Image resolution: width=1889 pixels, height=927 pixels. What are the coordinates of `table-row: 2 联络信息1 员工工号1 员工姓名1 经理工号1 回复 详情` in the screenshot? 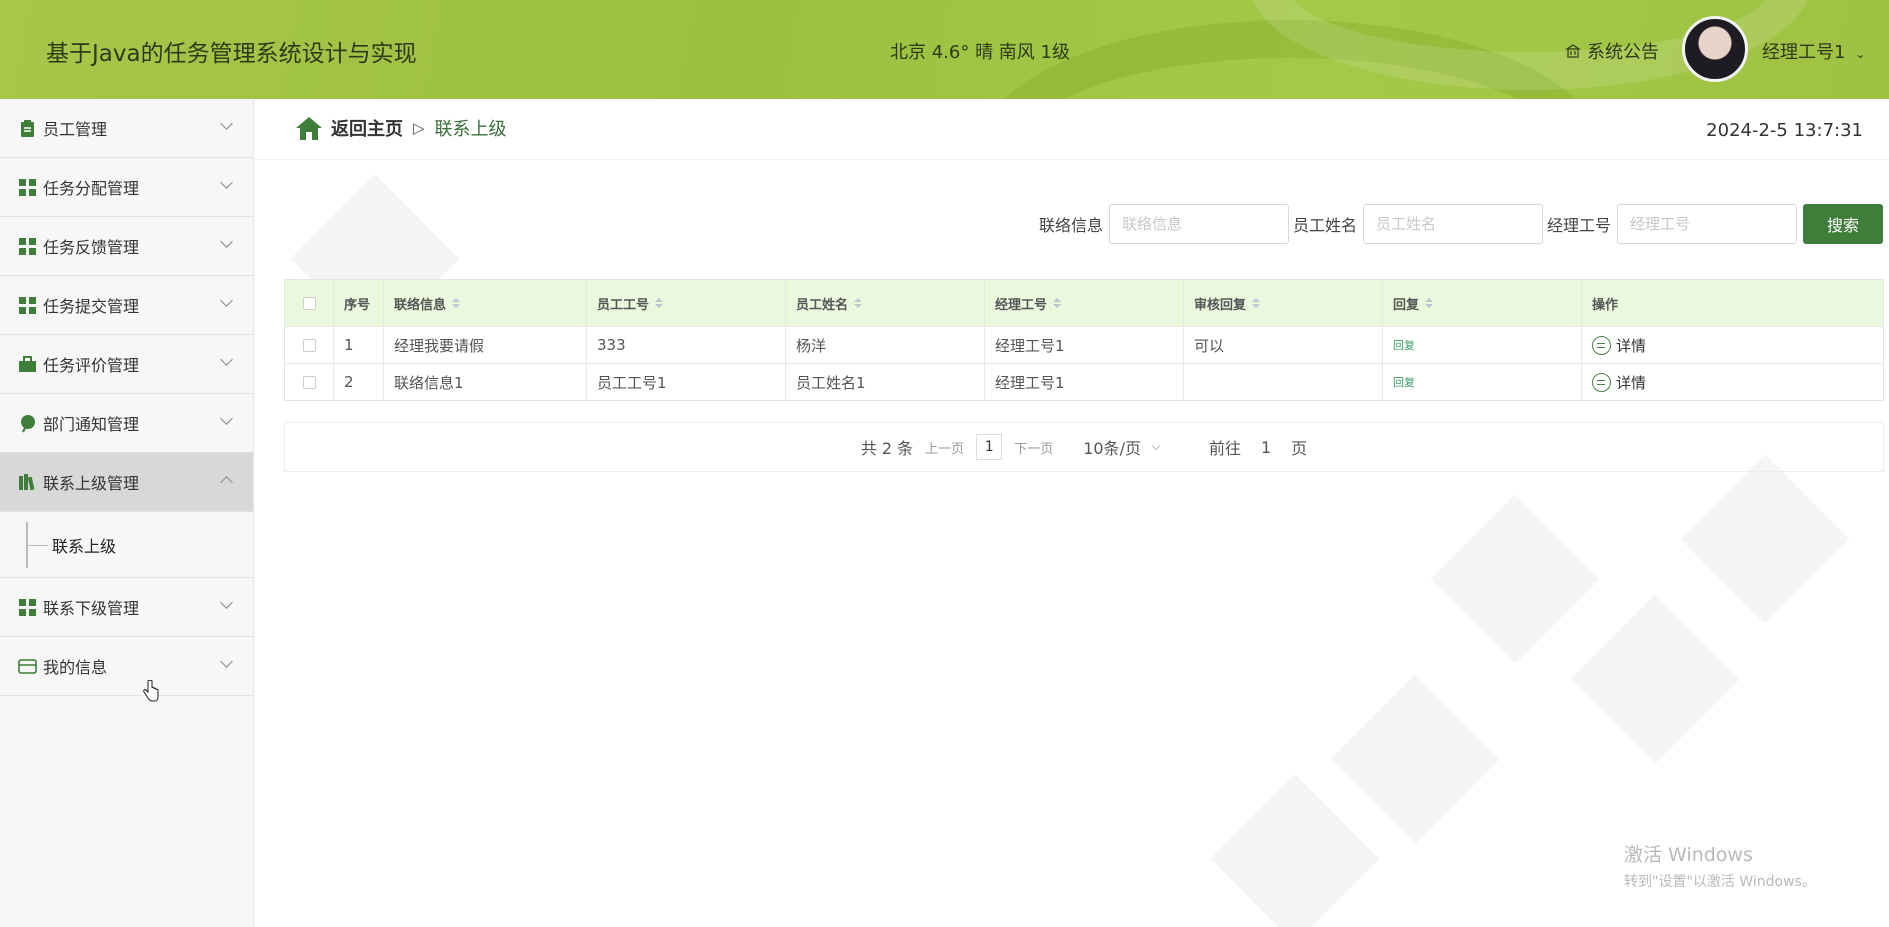 It's located at (1084, 381).